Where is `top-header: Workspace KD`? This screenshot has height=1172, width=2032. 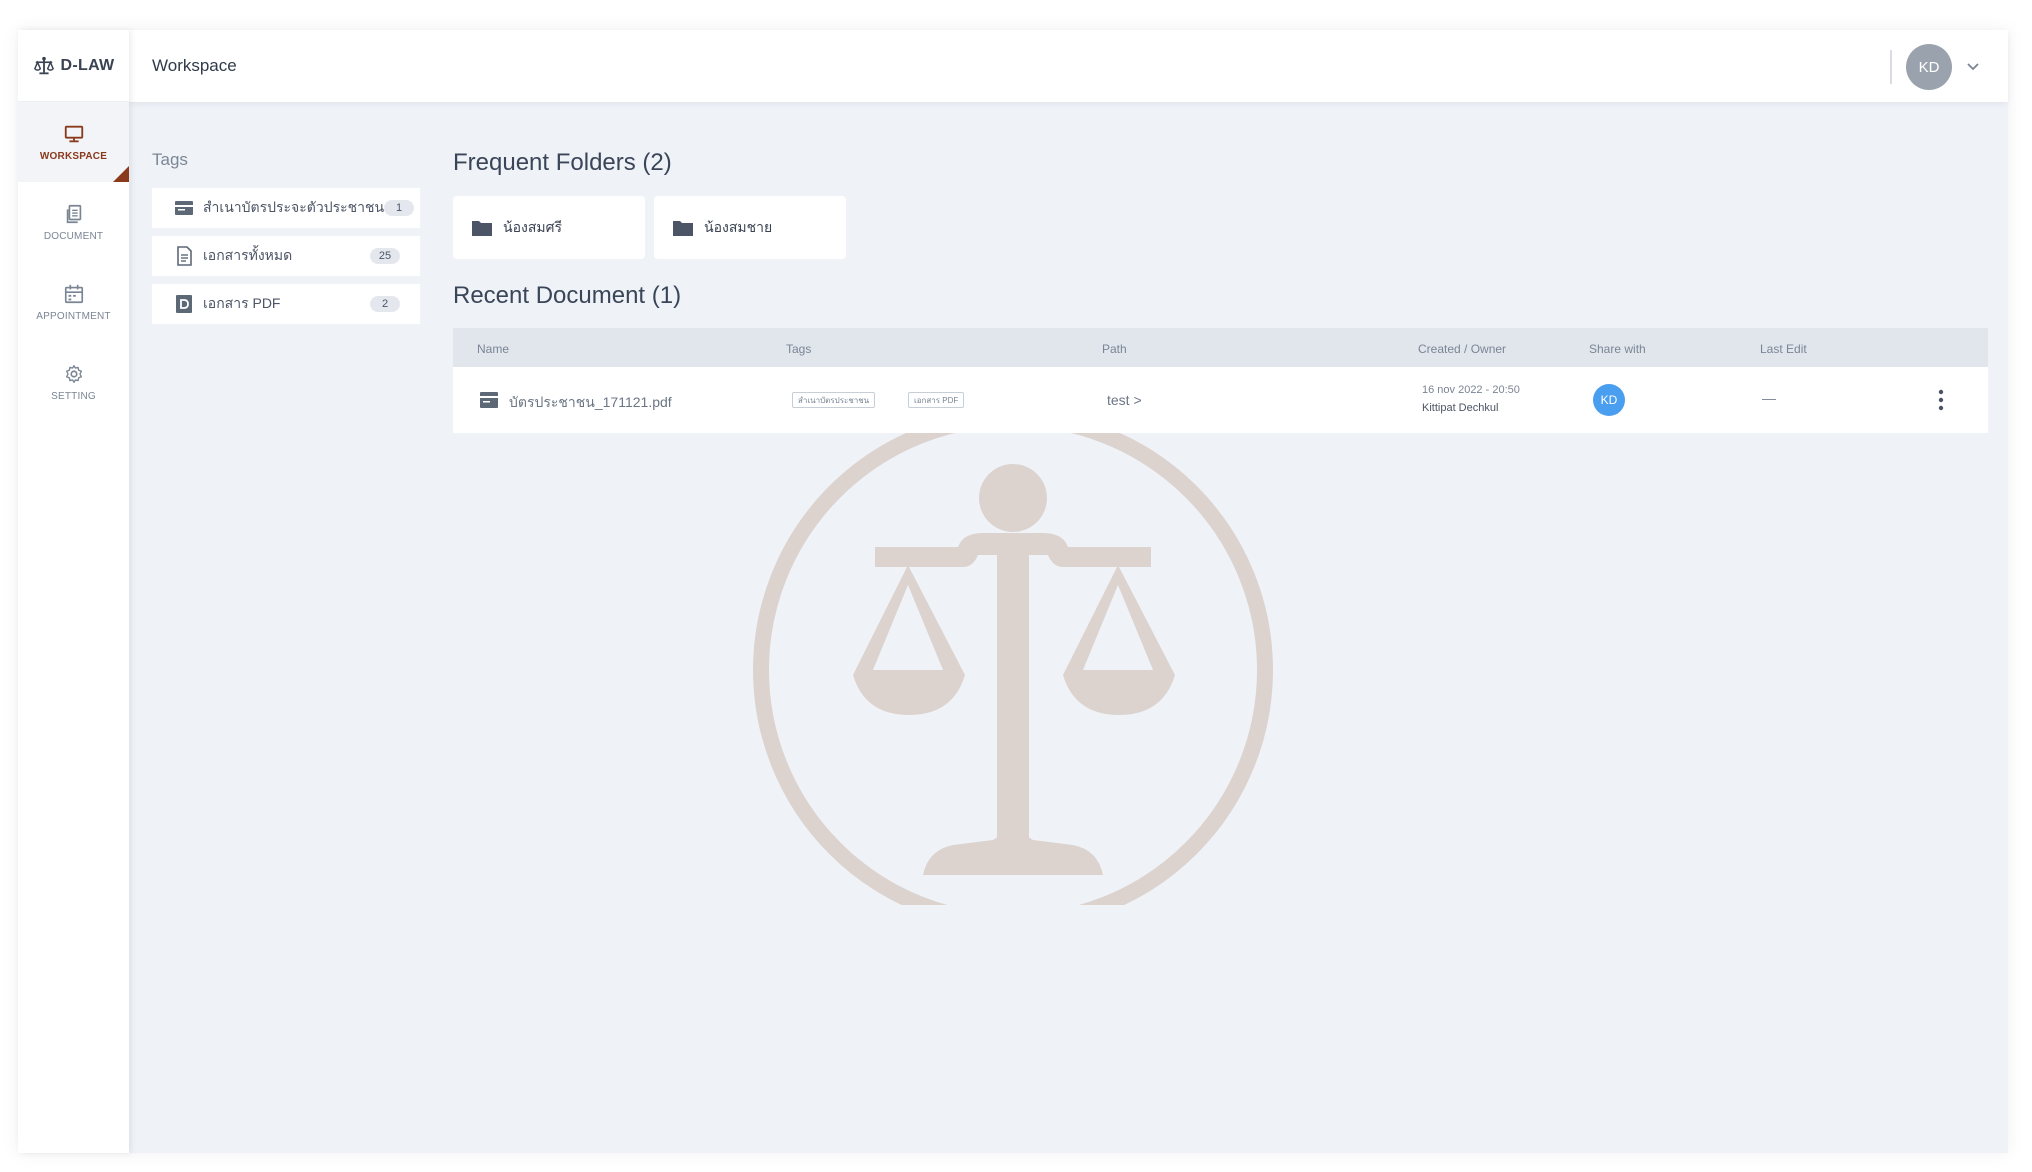
top-header: Workspace KD is located at coordinates (1068, 66).